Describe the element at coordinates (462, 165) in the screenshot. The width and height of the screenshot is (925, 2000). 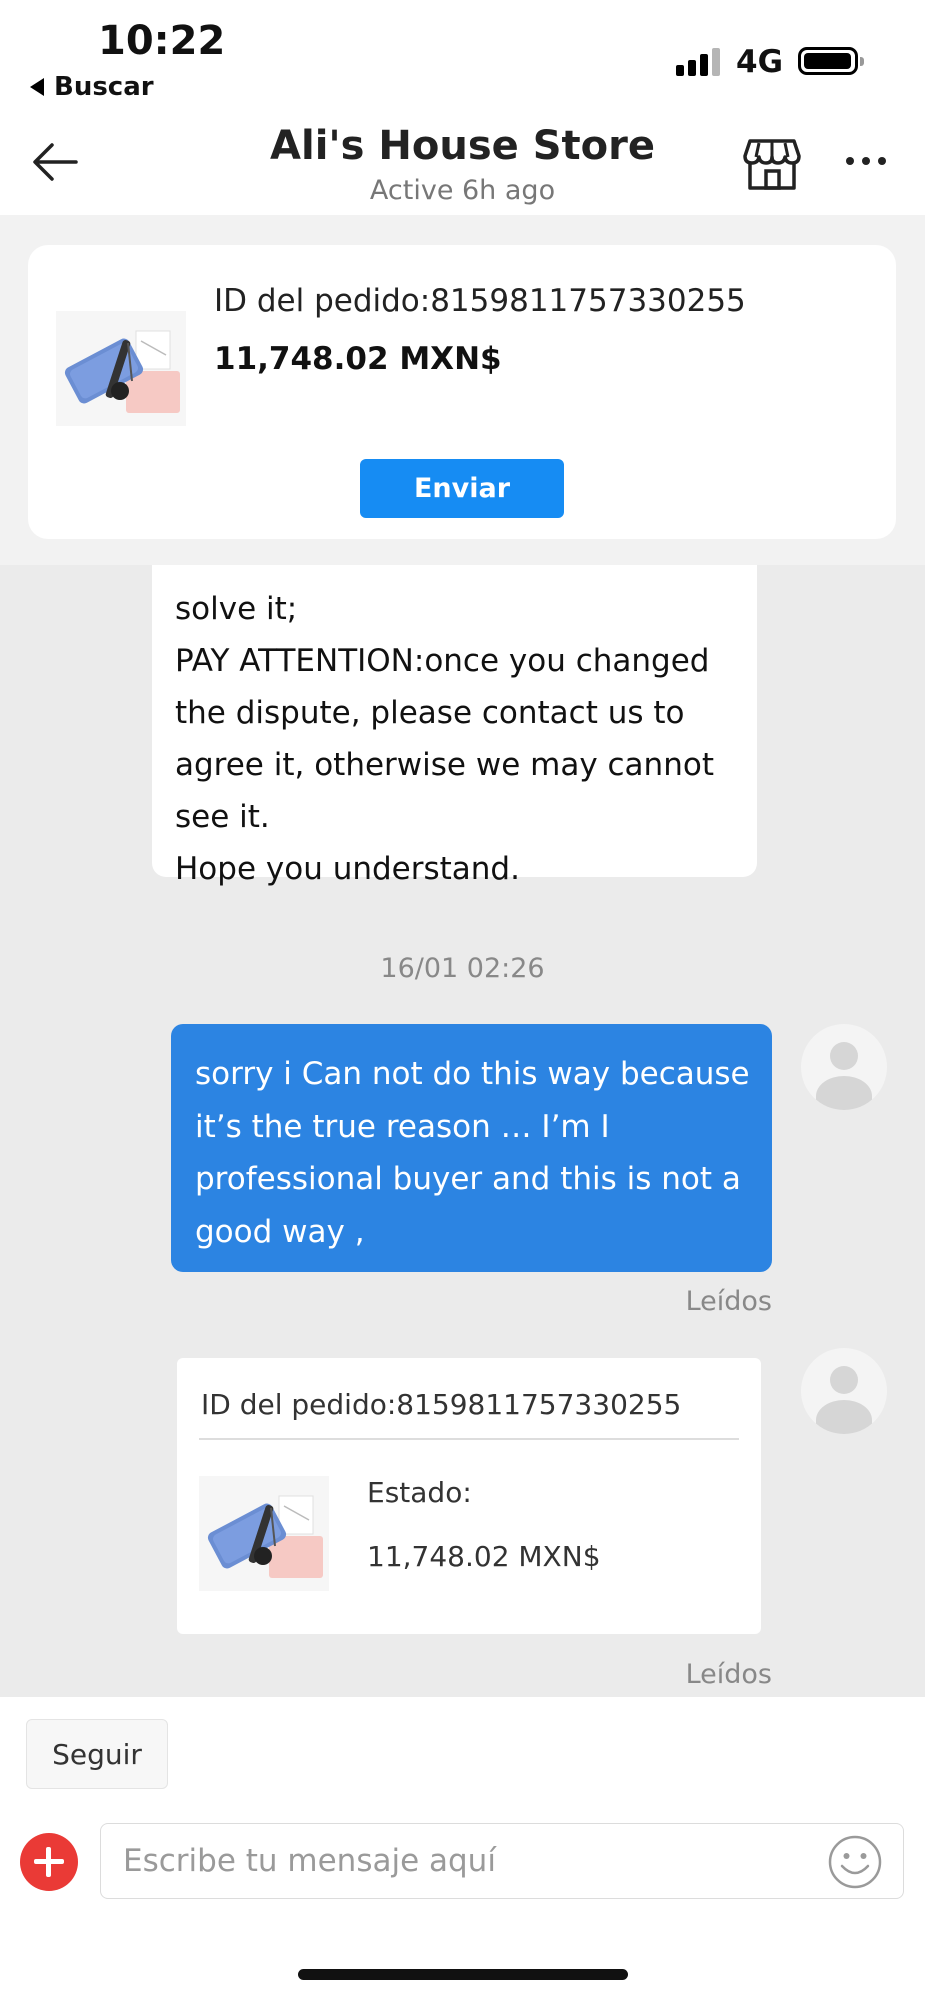
I see `chat-header: Ali's House Store Active 6h ago` at that location.